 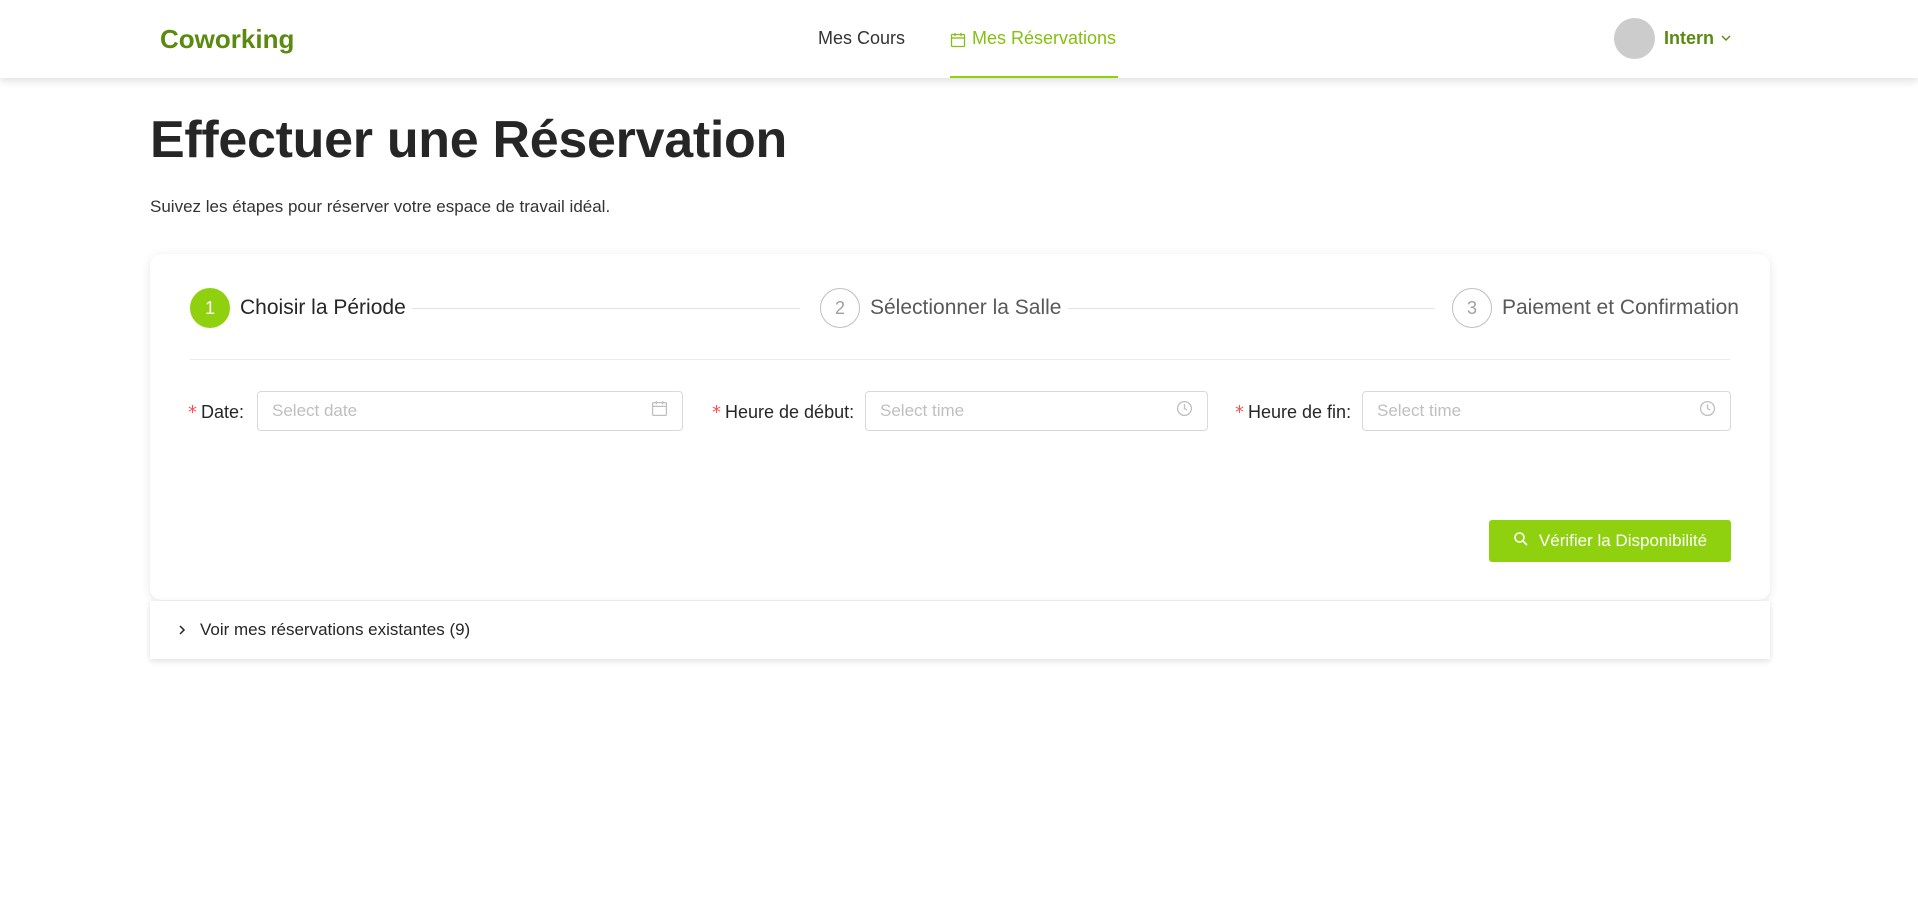 I want to click on brand-logo: Coworking, so click(x=227, y=39).